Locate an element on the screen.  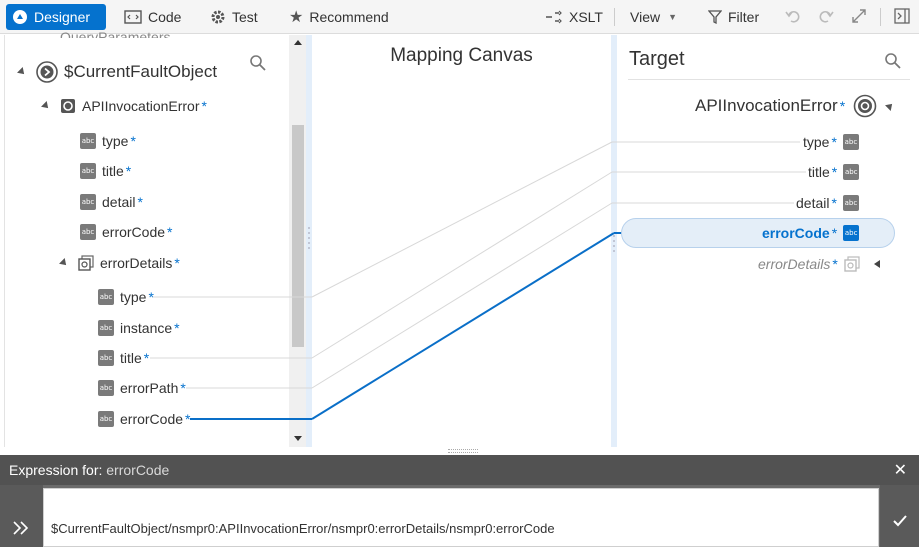
source-node-errordetails: errorDetails * is located at coordinates (119, 263).